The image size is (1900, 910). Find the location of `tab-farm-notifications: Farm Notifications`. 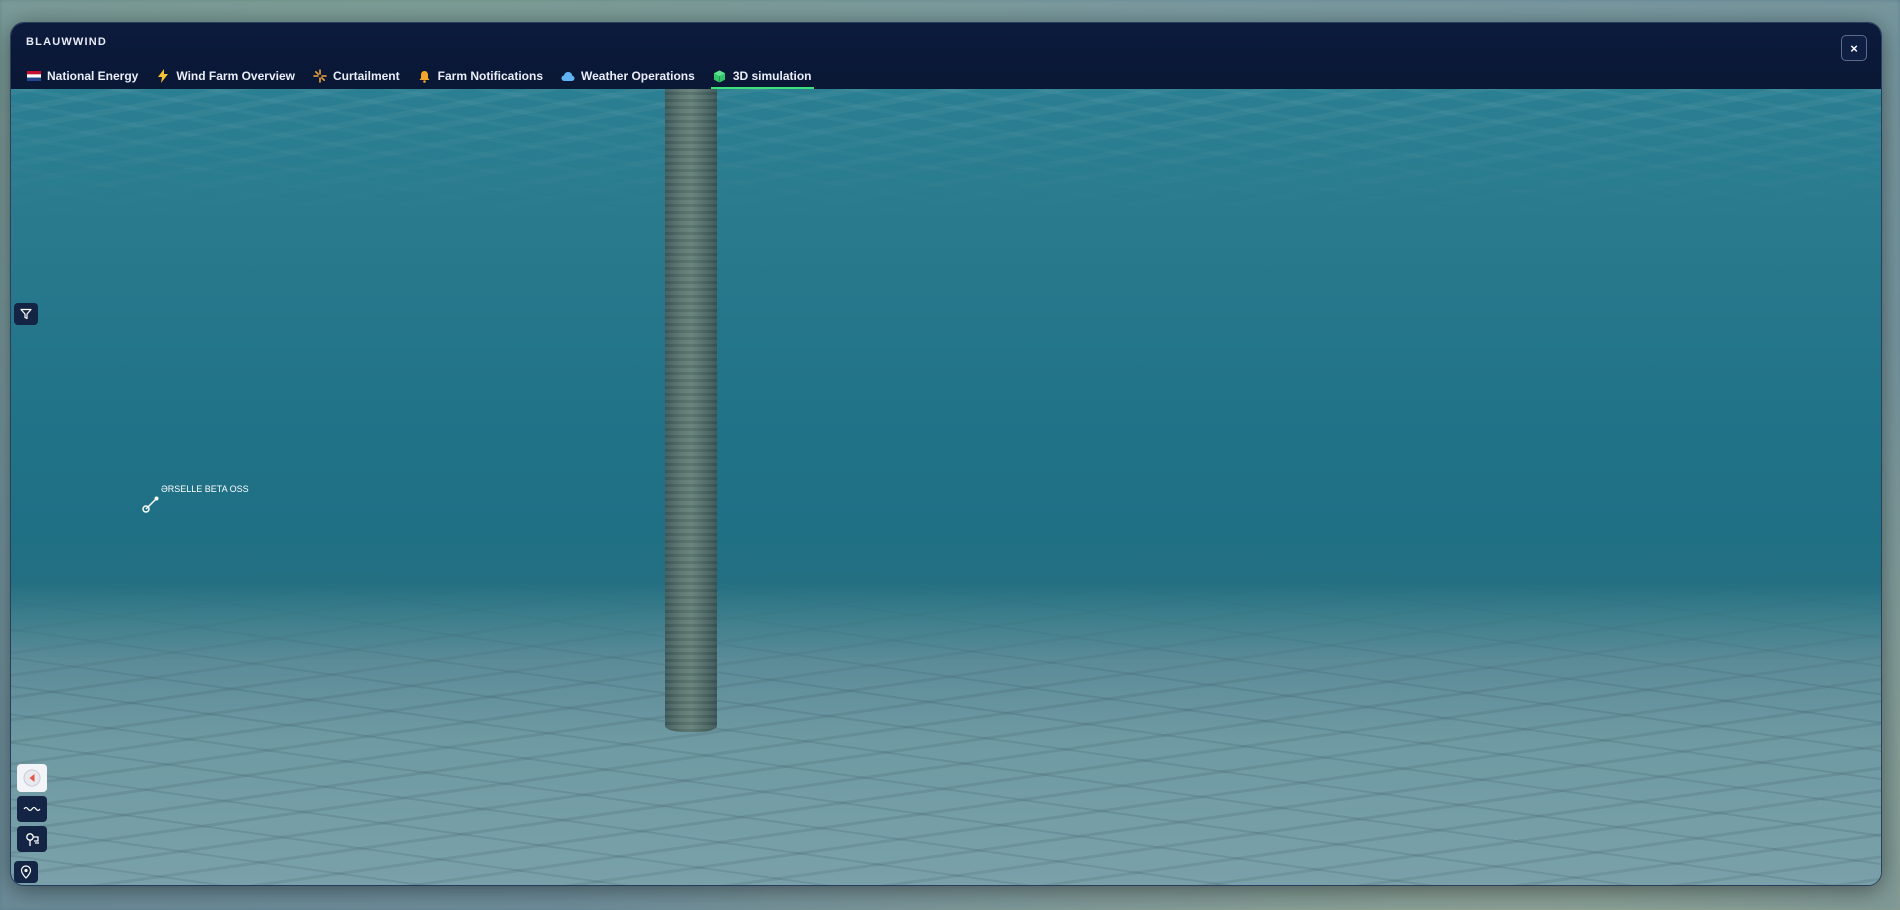

tab-farm-notifications: Farm Notifications is located at coordinates (480, 76).